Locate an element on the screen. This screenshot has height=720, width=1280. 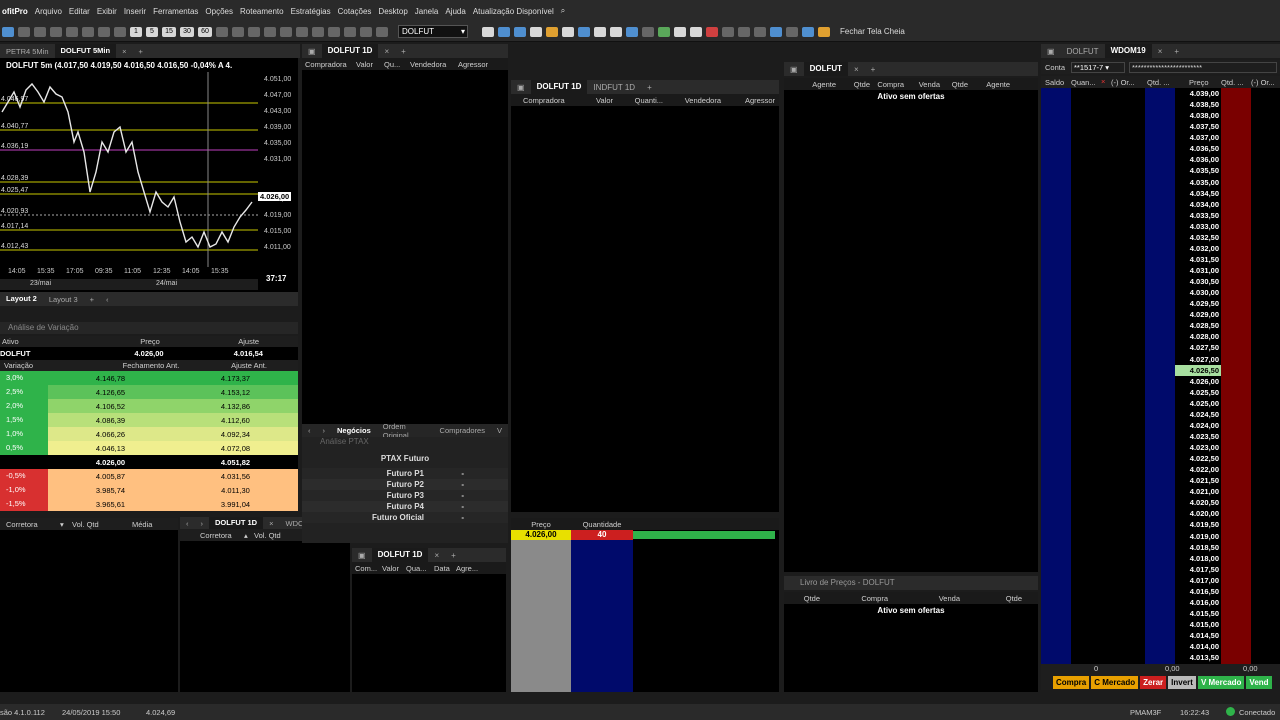
dom-price-cell: 4.019,00 is located at coordinates (1198, 536).